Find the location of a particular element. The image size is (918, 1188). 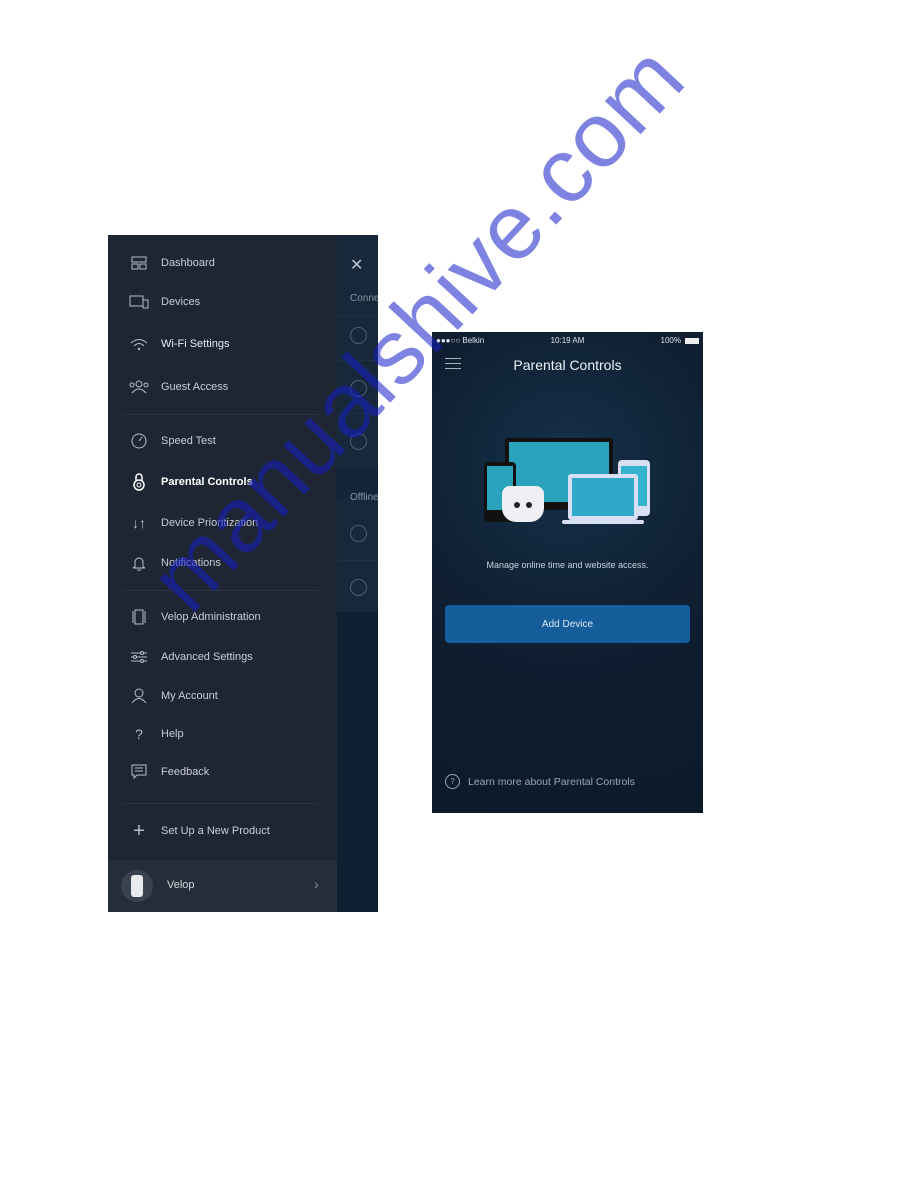

sliders-icon is located at coordinates (139, 657).